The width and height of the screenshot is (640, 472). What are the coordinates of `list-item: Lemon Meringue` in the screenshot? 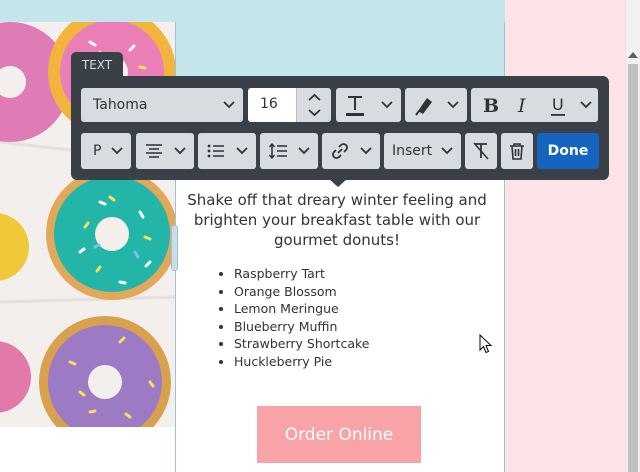 It's located at (301, 309).